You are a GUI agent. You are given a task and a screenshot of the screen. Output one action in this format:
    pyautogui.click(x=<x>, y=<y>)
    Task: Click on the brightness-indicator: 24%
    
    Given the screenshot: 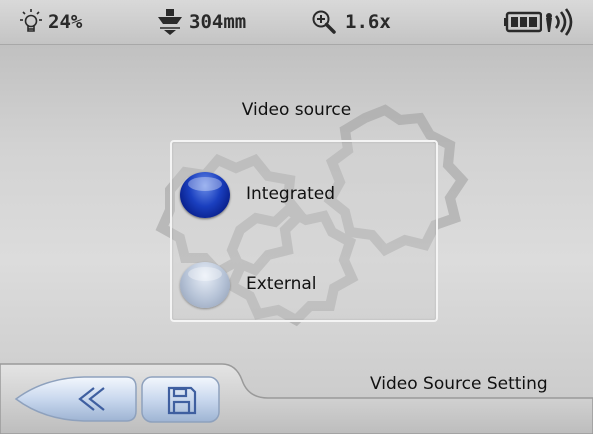 What is the action you would take?
    pyautogui.click(x=50, y=22)
    